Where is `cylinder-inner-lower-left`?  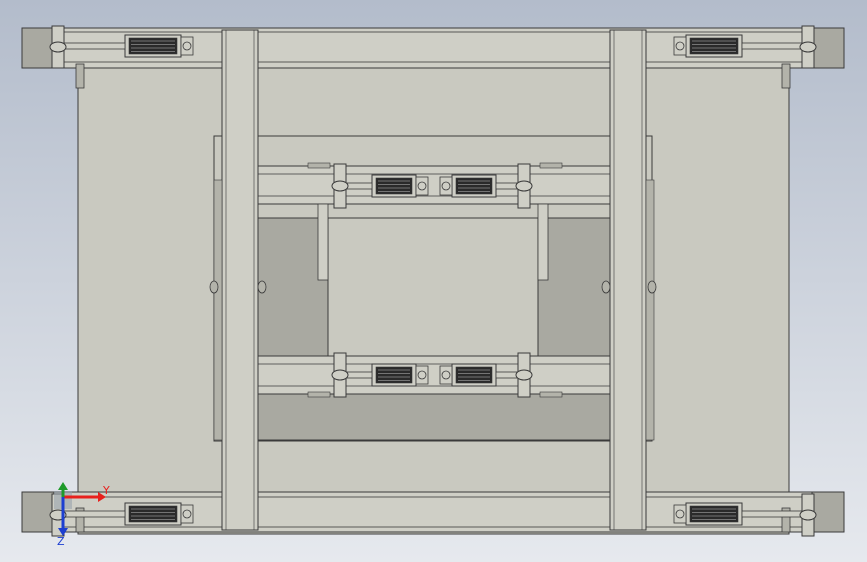 cylinder-inner-lower-left is located at coordinates (400, 375).